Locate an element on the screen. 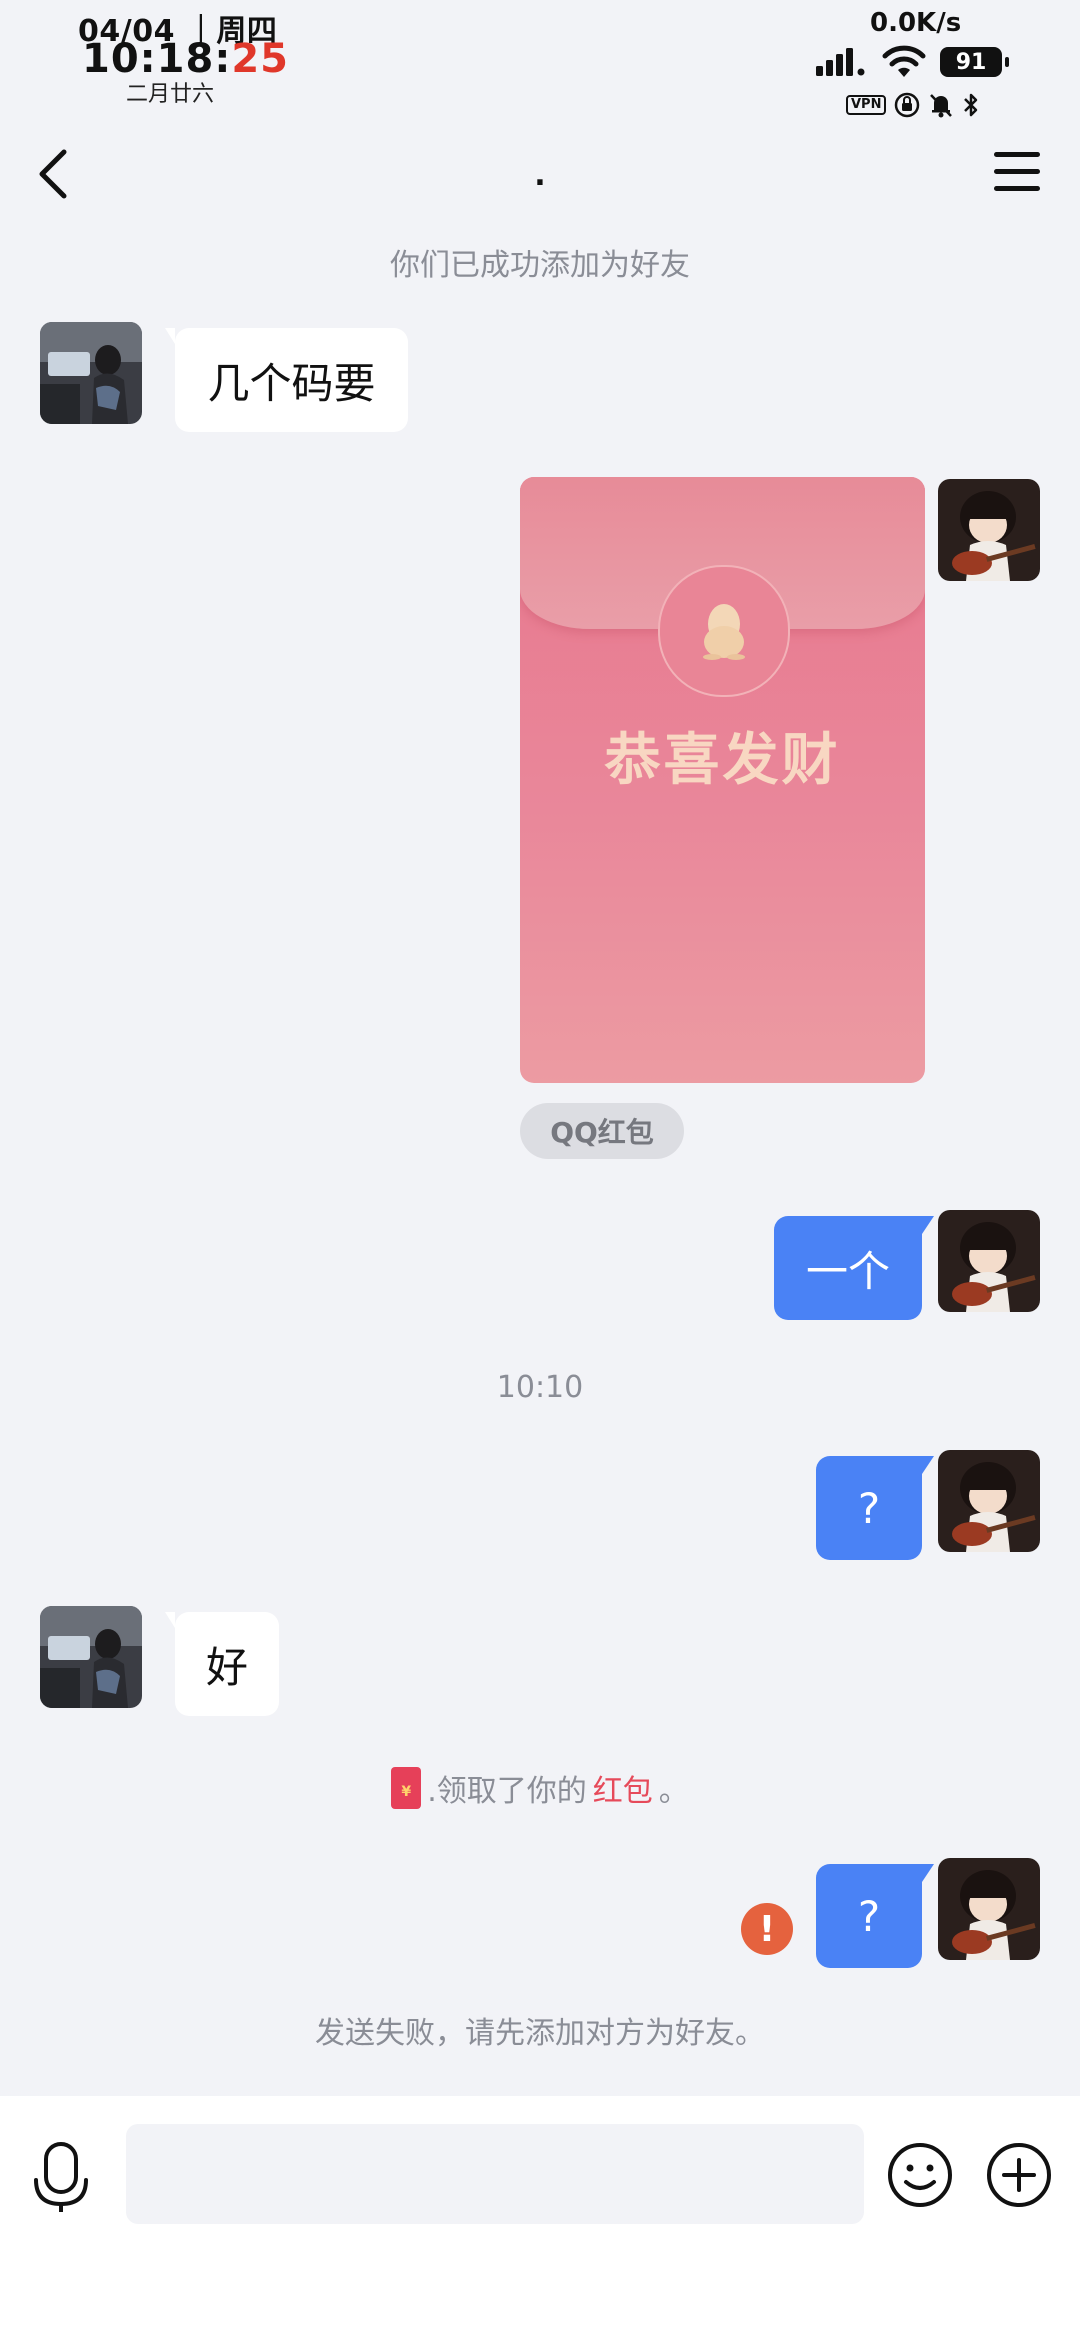 The image size is (1080, 2337). notice-highlight-link: 红包 is located at coordinates (623, 1788).